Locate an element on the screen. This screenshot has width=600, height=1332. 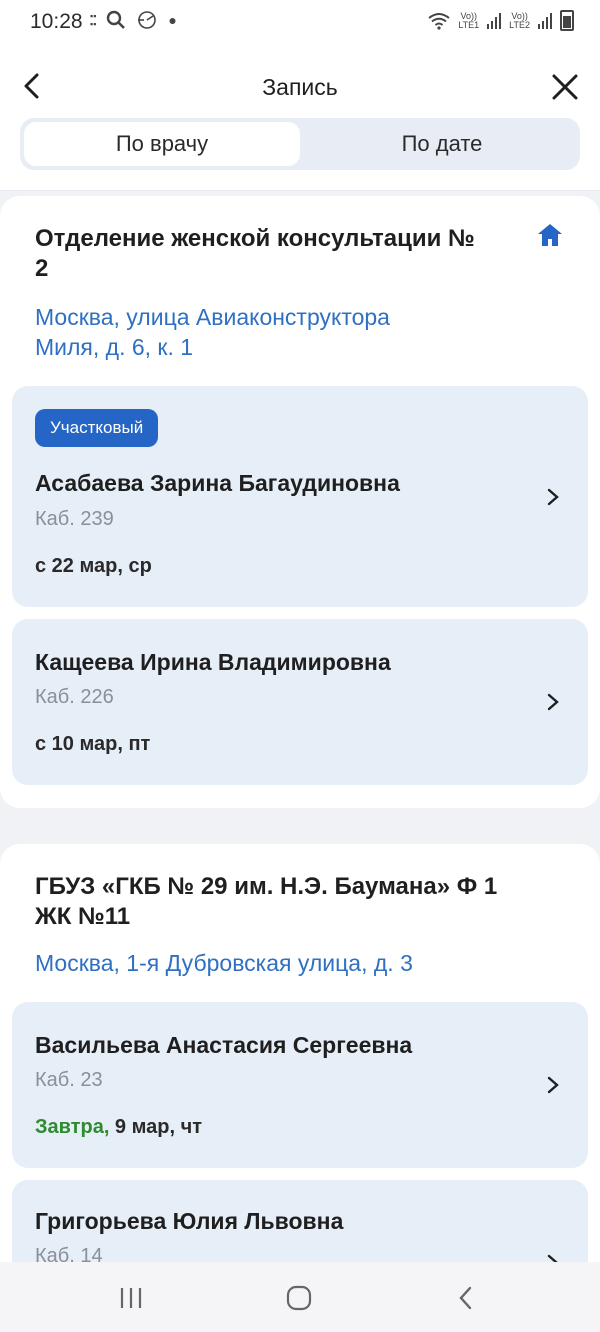
doctor-name: Кащеева Ирина Владимировна is located at coordinates (213, 662).